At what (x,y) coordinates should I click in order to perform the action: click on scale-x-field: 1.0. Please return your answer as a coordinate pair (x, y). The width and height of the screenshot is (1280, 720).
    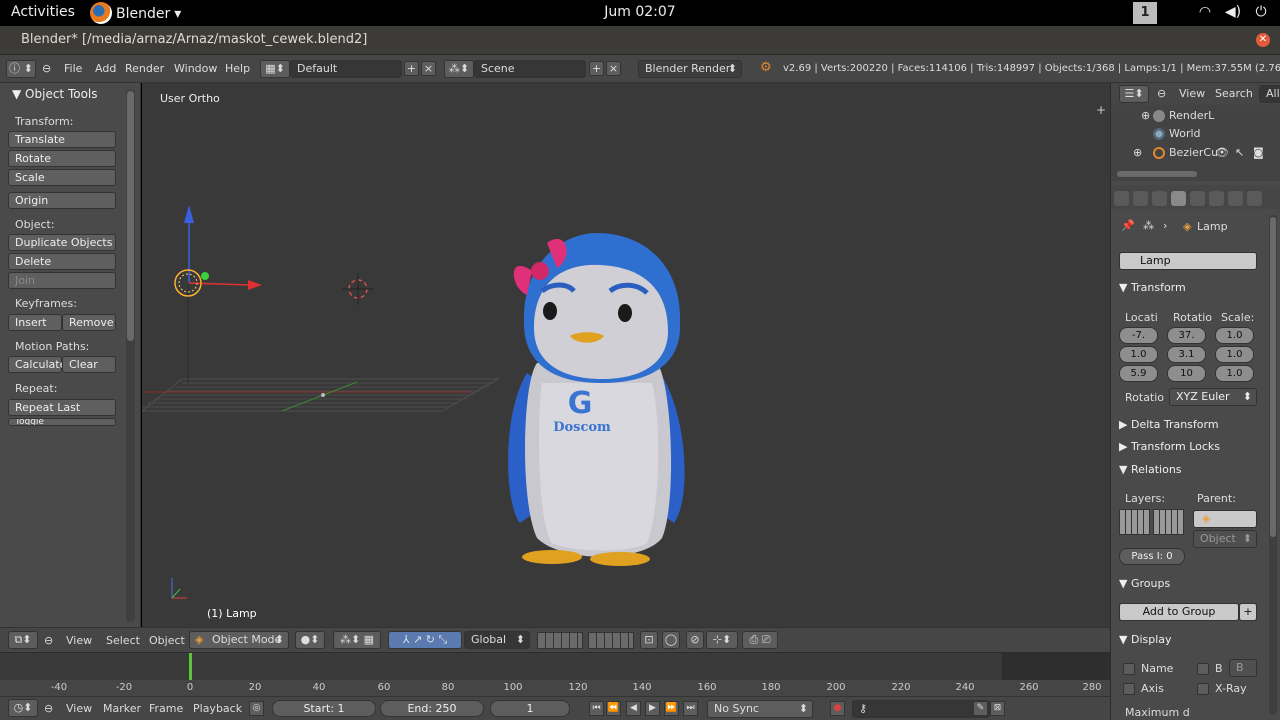
    Looking at the image, I should click on (1234, 335).